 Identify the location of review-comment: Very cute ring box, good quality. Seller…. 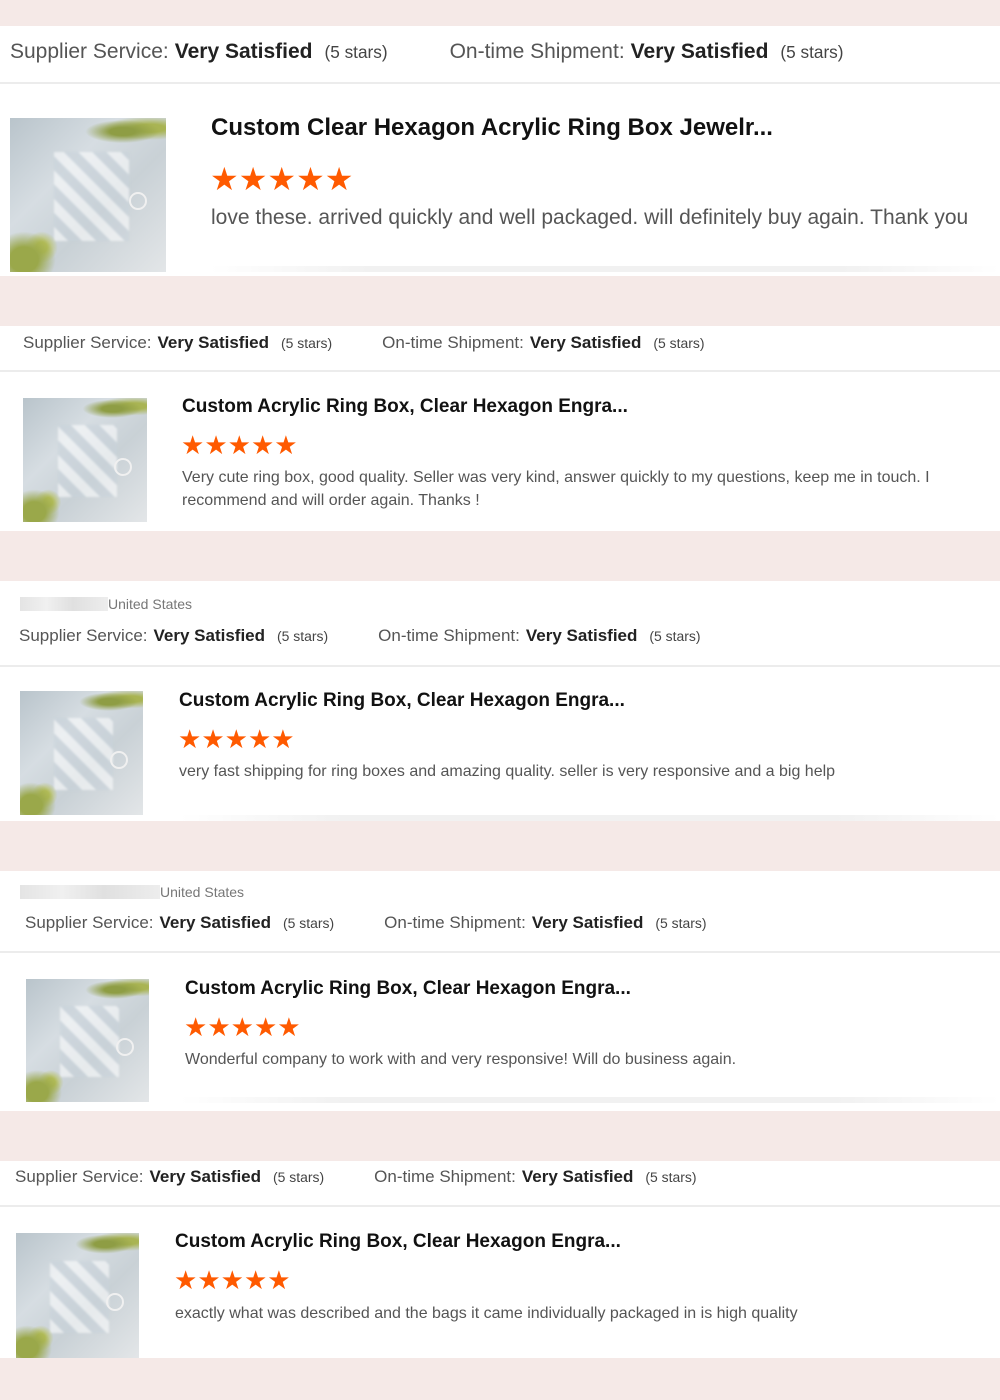
(556, 489).